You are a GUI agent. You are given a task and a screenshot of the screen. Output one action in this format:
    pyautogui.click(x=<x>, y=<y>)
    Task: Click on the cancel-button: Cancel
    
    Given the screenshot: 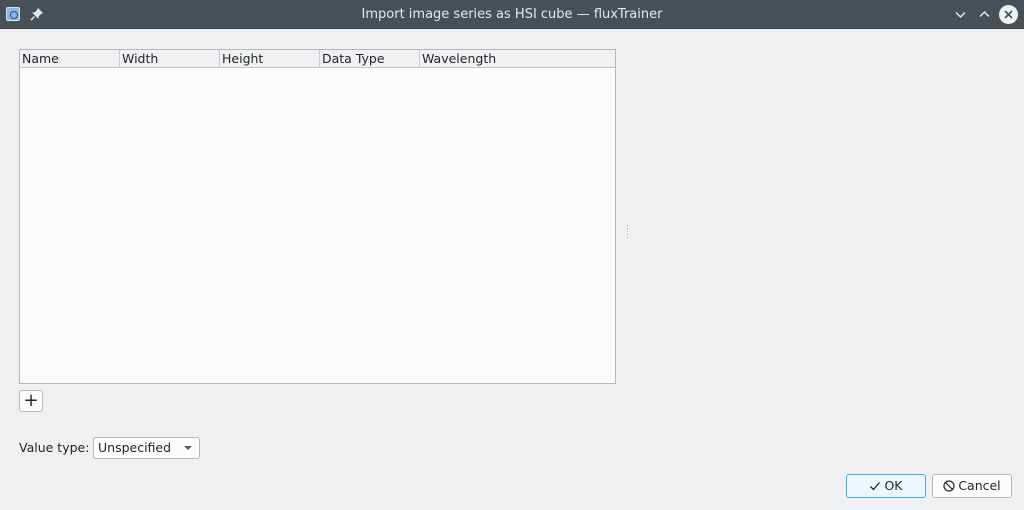 What is the action you would take?
    pyautogui.click(x=972, y=486)
    